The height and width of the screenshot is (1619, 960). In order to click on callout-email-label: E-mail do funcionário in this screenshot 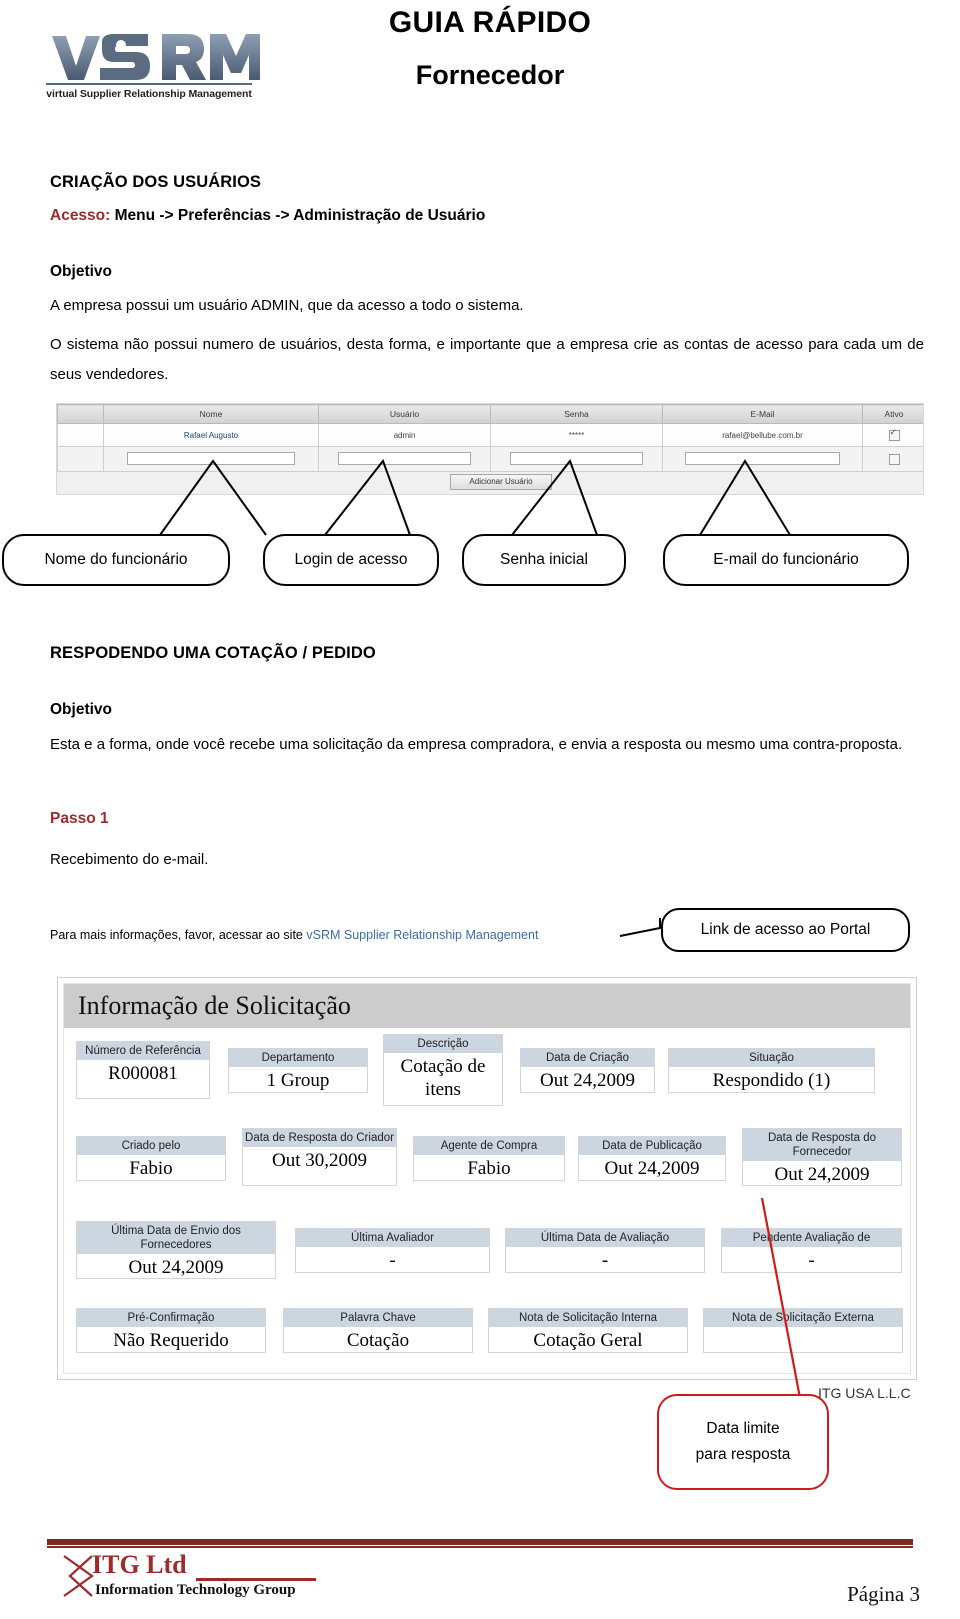, I will do `click(786, 559)`.